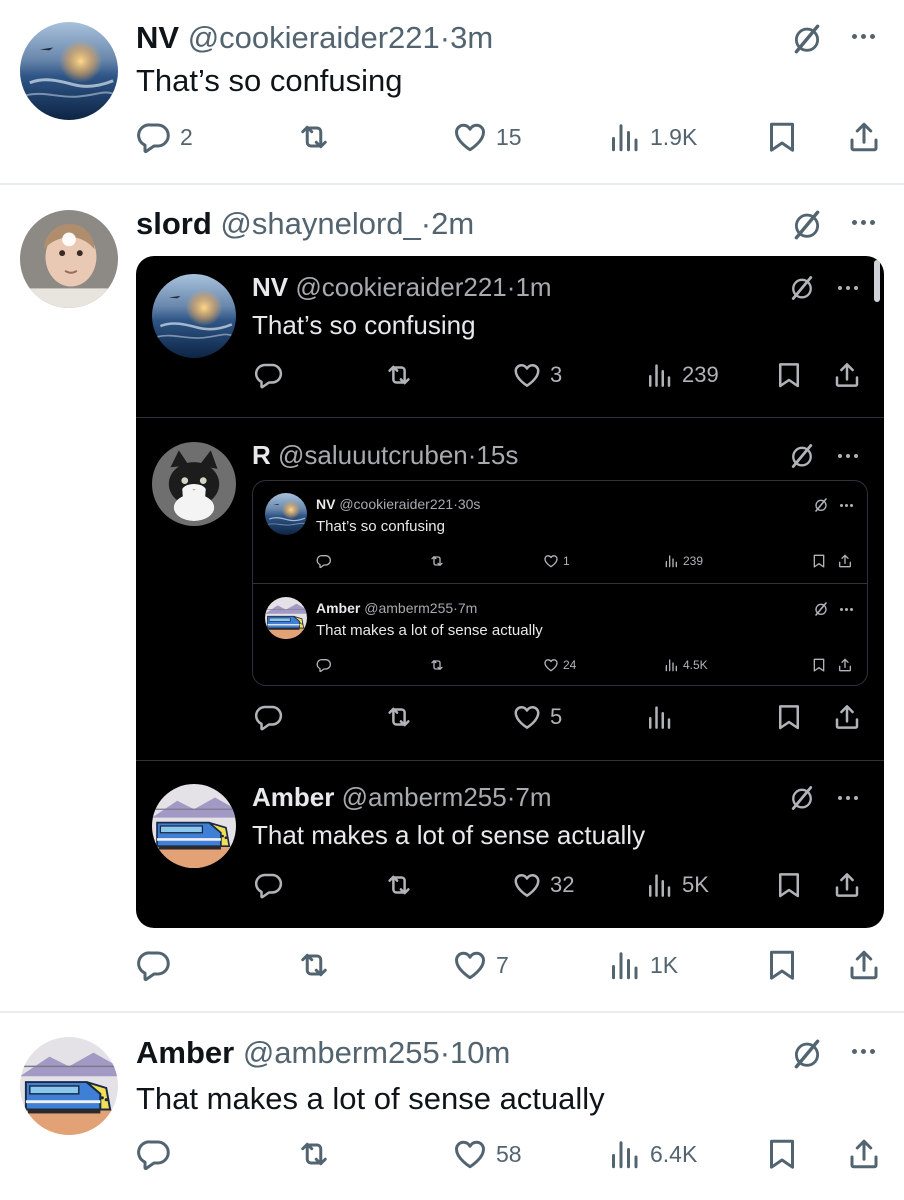 The height and width of the screenshot is (1200, 904). What do you see at coordinates (480, 965) in the screenshot?
I see `like-button: 7` at bounding box center [480, 965].